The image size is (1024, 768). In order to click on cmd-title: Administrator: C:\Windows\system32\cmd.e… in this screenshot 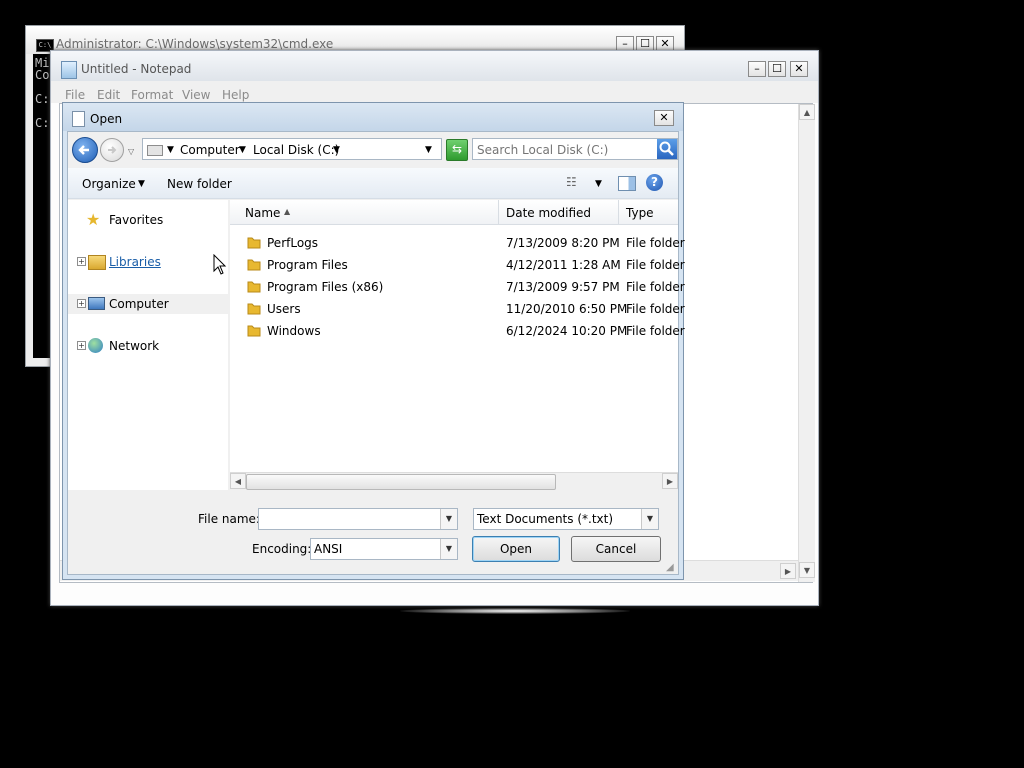, I will do `click(195, 44)`.